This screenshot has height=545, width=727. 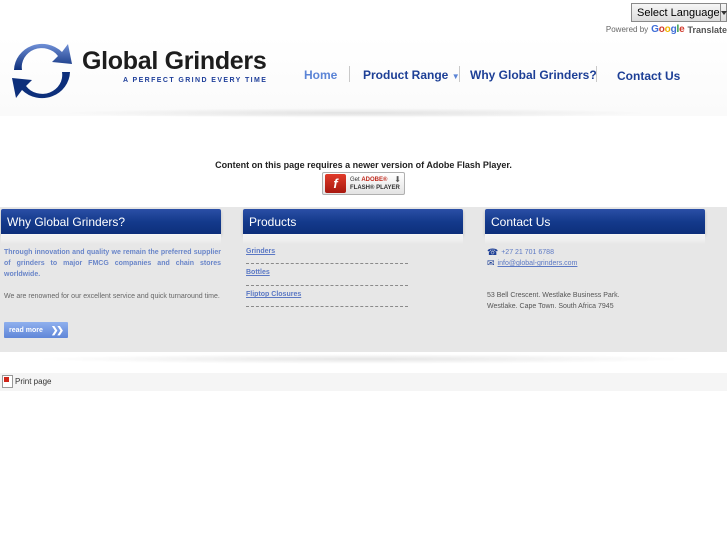 I want to click on flash-icon: f, so click(x=335, y=183).